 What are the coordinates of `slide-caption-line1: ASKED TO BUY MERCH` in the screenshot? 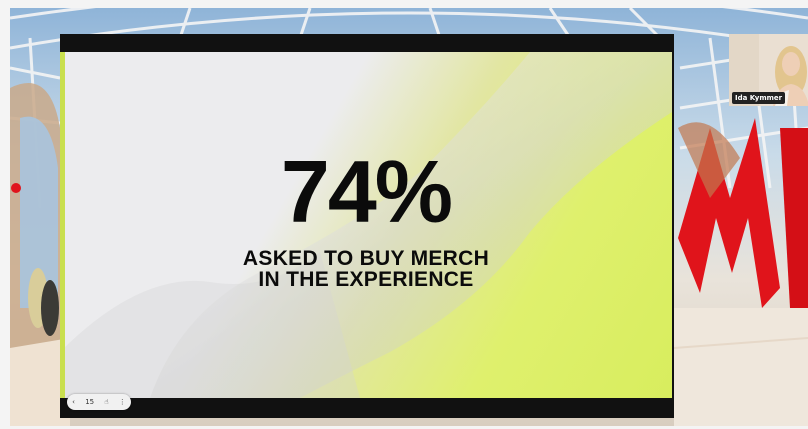 It's located at (366, 258).